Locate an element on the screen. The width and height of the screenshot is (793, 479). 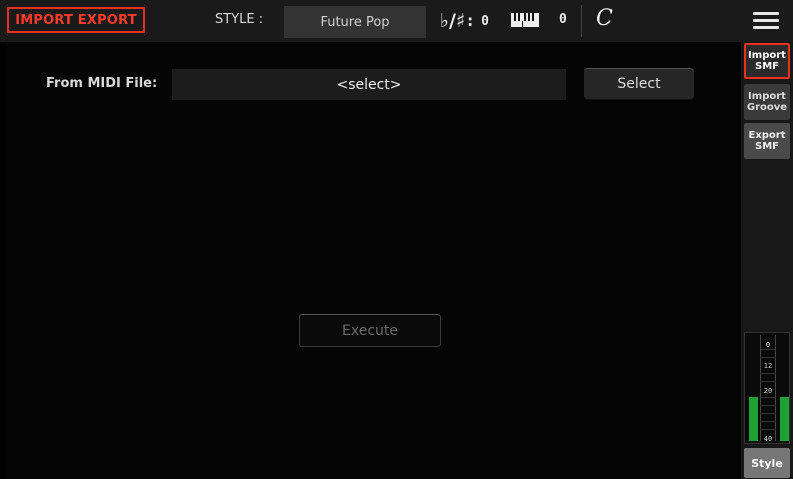
tab-label-line1: Export is located at coordinates (767, 135).